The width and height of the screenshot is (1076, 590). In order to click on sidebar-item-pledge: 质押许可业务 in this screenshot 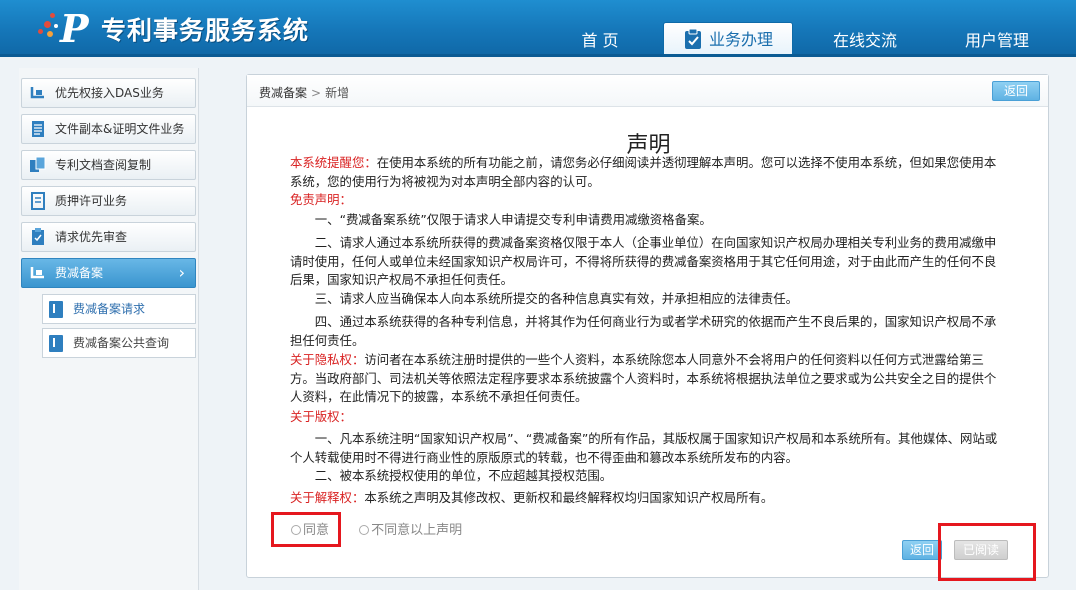, I will do `click(108, 201)`.